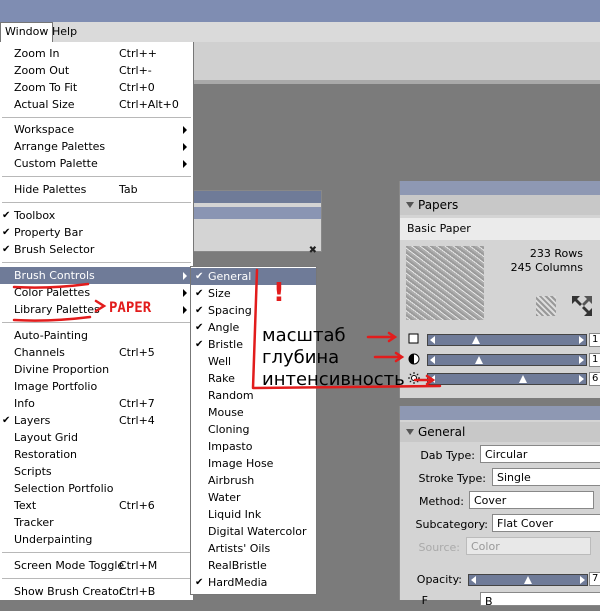 This screenshot has width=600, height=611. Describe the element at coordinates (382, 337) in the screenshot. I see `arrow-scale` at that location.